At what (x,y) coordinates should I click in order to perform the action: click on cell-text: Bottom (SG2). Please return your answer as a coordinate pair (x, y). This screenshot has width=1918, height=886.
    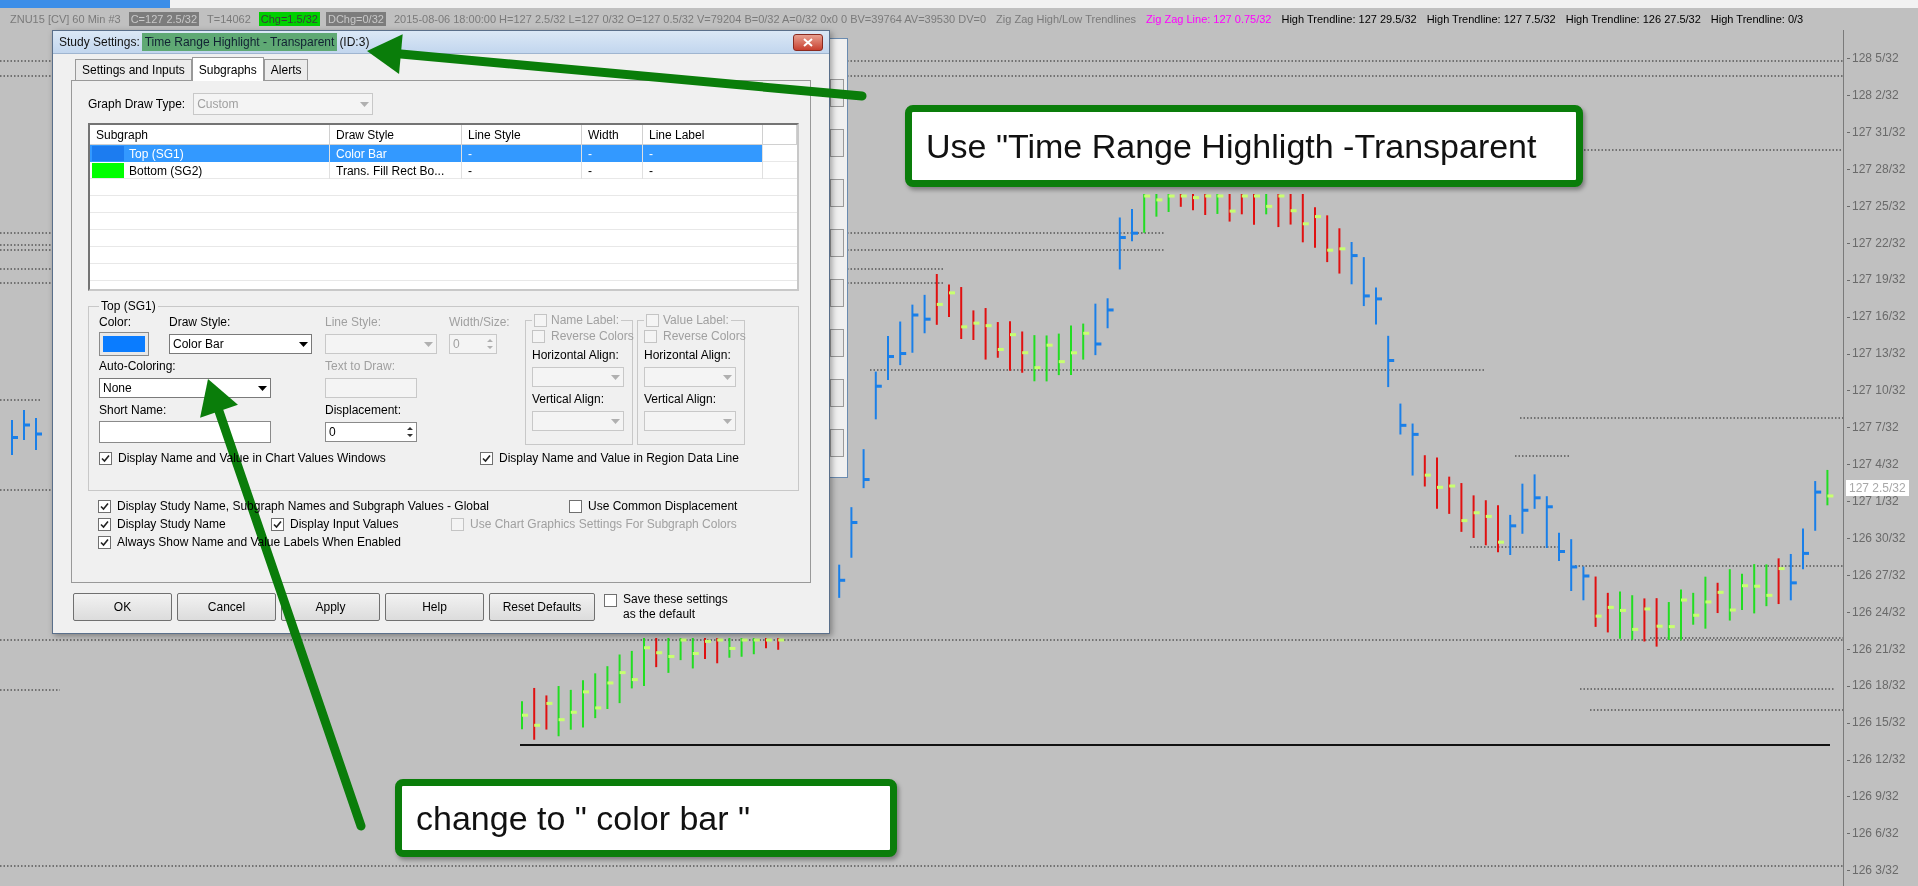
    Looking at the image, I should click on (166, 170).